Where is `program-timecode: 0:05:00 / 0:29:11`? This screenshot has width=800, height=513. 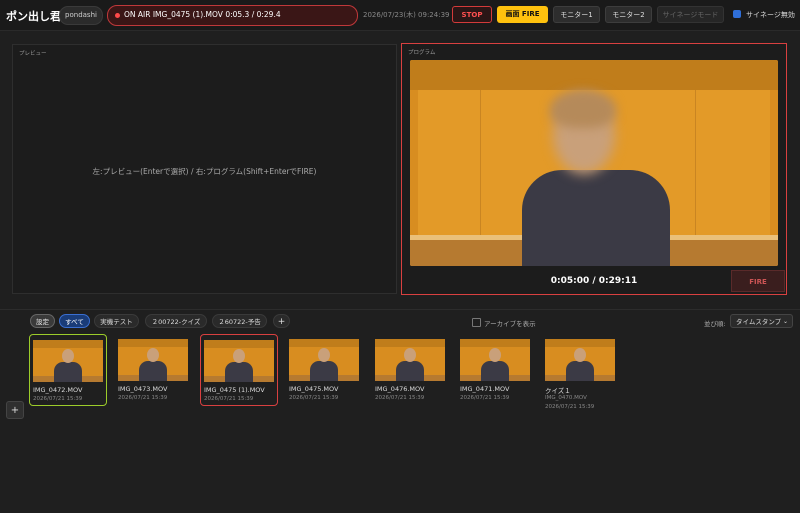 program-timecode: 0:05:00 / 0:29:11 is located at coordinates (594, 281).